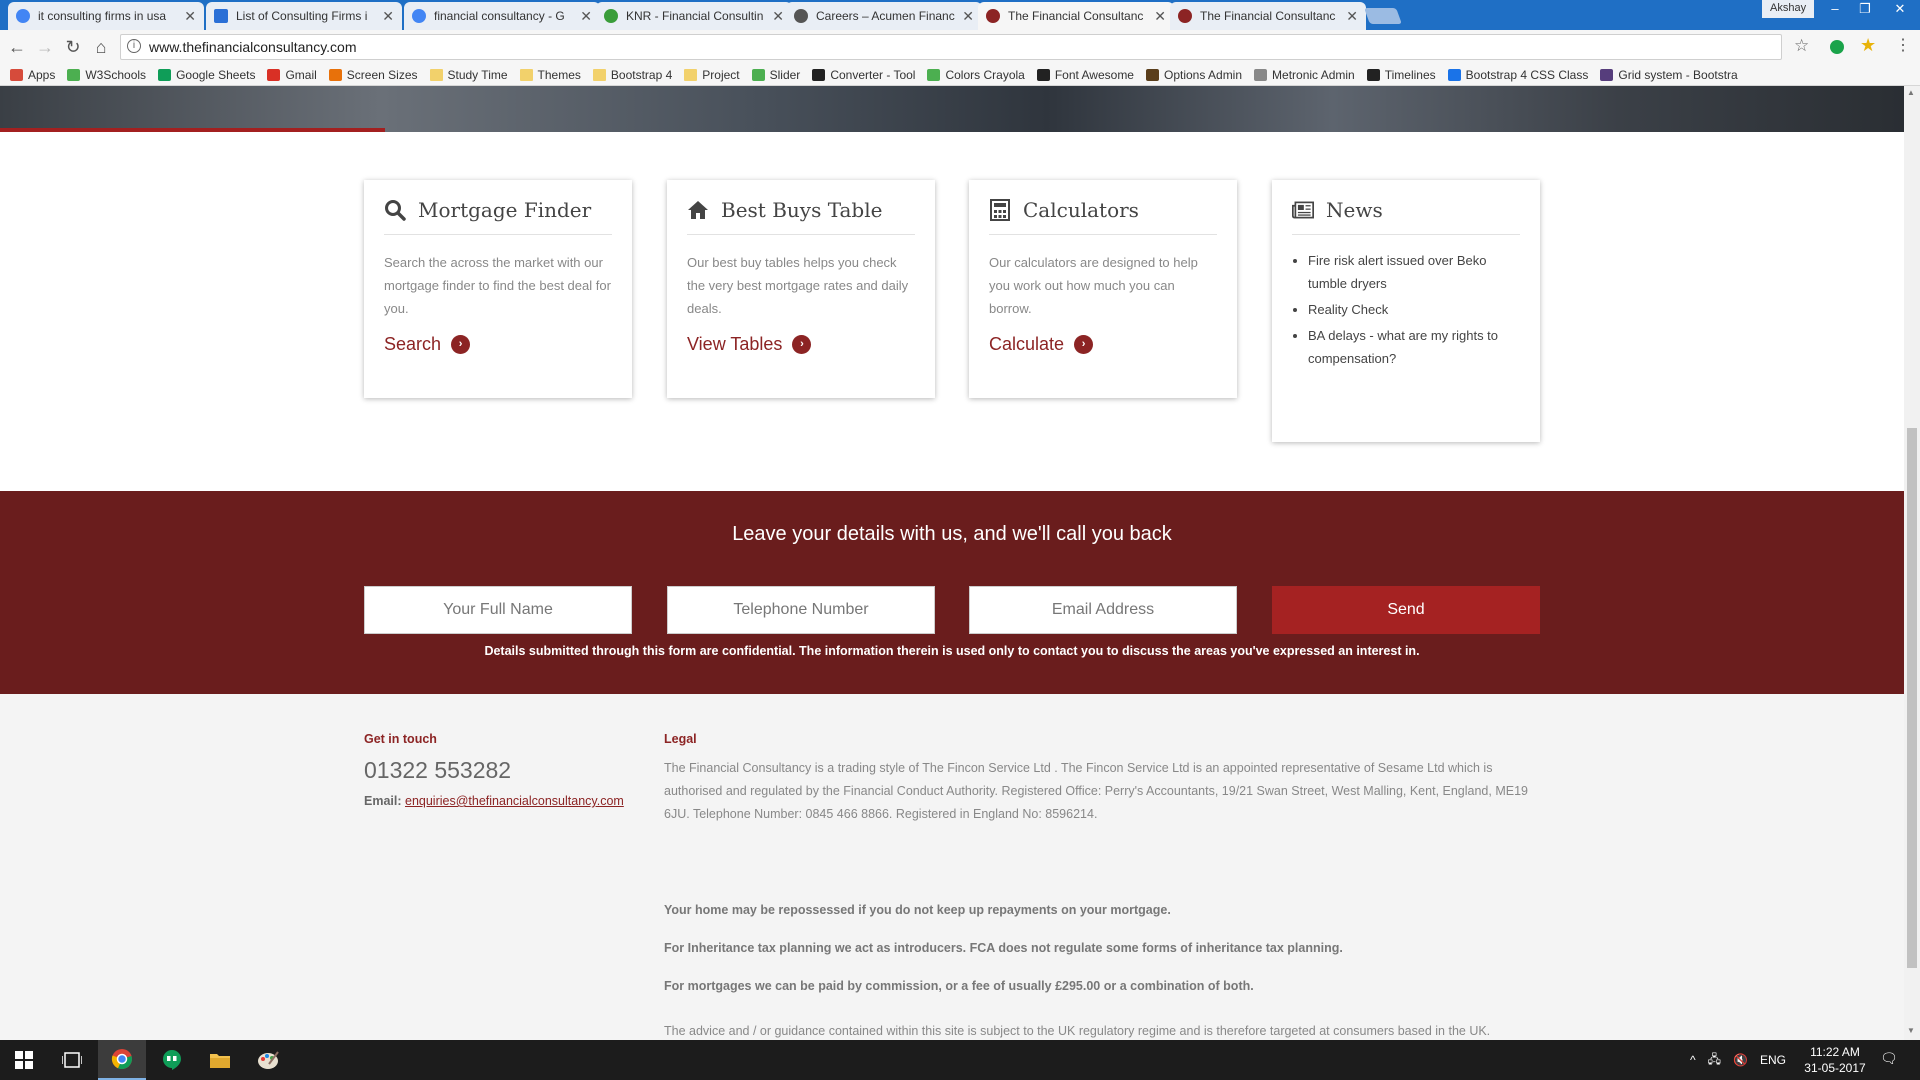 The height and width of the screenshot is (1080, 1920). What do you see at coordinates (1911, 92) in the screenshot?
I see `scroll-up-icon: ▲` at bounding box center [1911, 92].